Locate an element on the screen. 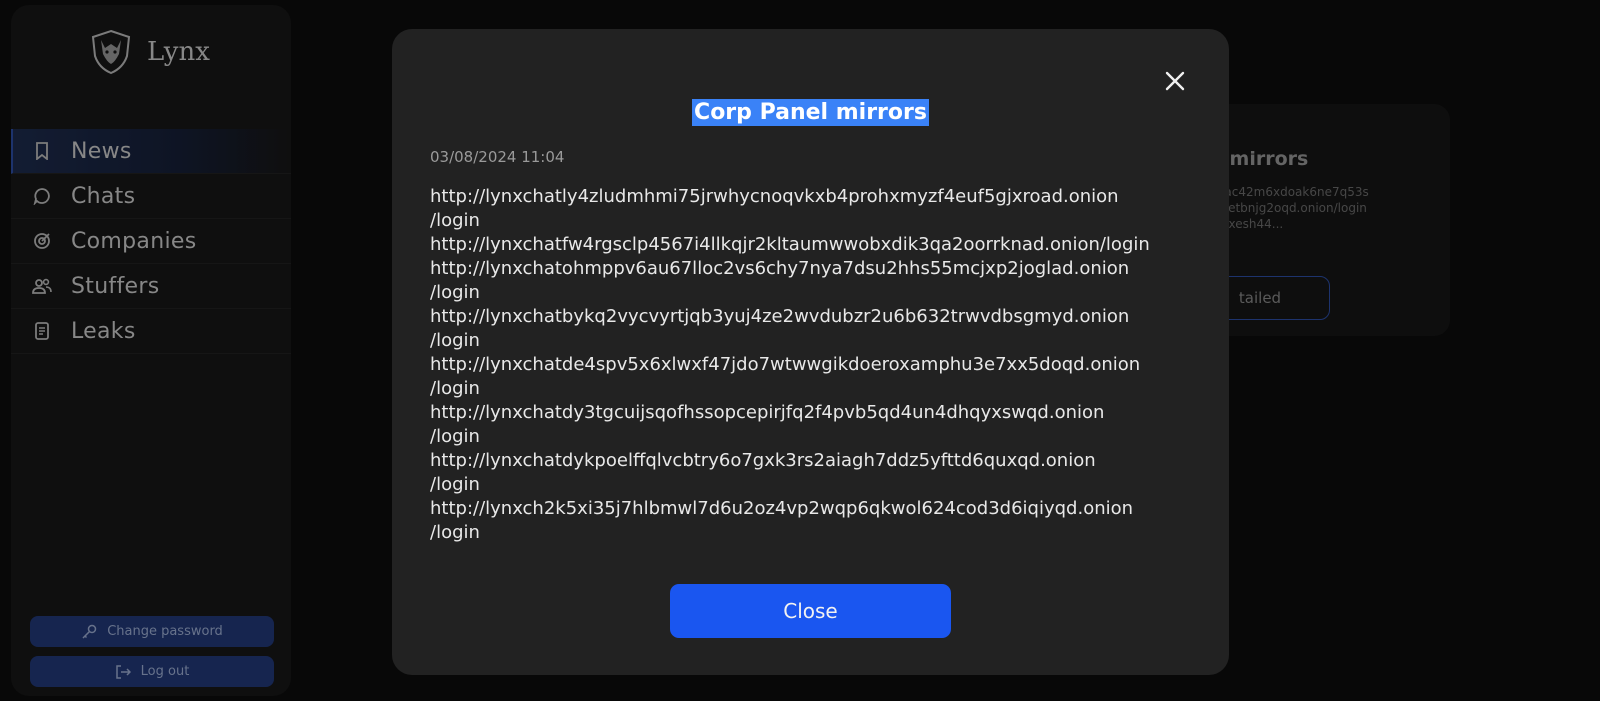  modal-title-wrap: Corp Panel mirrors is located at coordinates (810, 112).